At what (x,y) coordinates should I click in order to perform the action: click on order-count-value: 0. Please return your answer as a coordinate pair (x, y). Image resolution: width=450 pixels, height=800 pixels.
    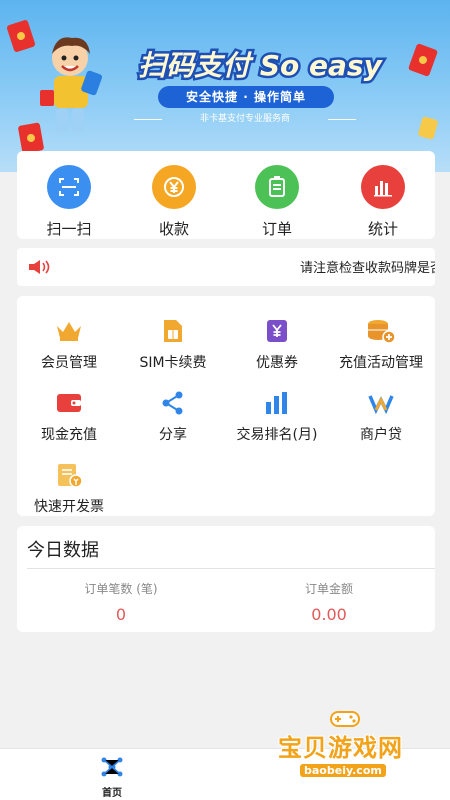
    Looking at the image, I should click on (121, 614).